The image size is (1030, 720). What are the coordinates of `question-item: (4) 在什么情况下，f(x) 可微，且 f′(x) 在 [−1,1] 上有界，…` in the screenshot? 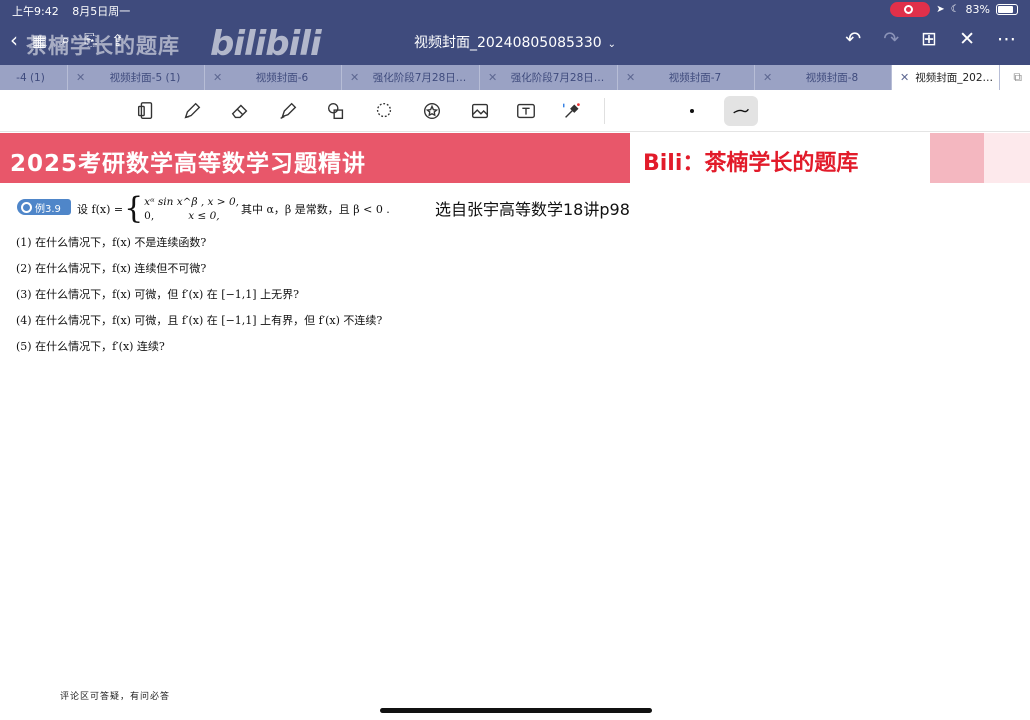 It's located at (199, 320).